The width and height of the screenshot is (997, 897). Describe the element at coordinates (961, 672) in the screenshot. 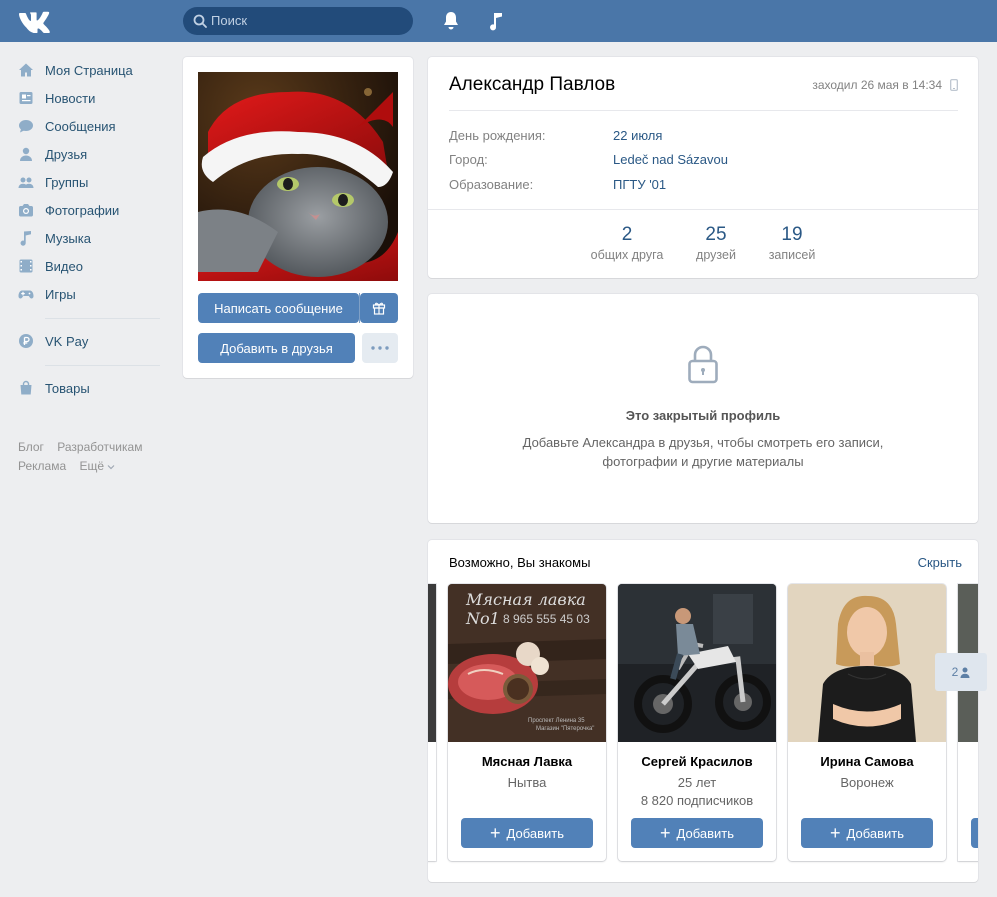

I see `scroll-next-button: 2` at that location.